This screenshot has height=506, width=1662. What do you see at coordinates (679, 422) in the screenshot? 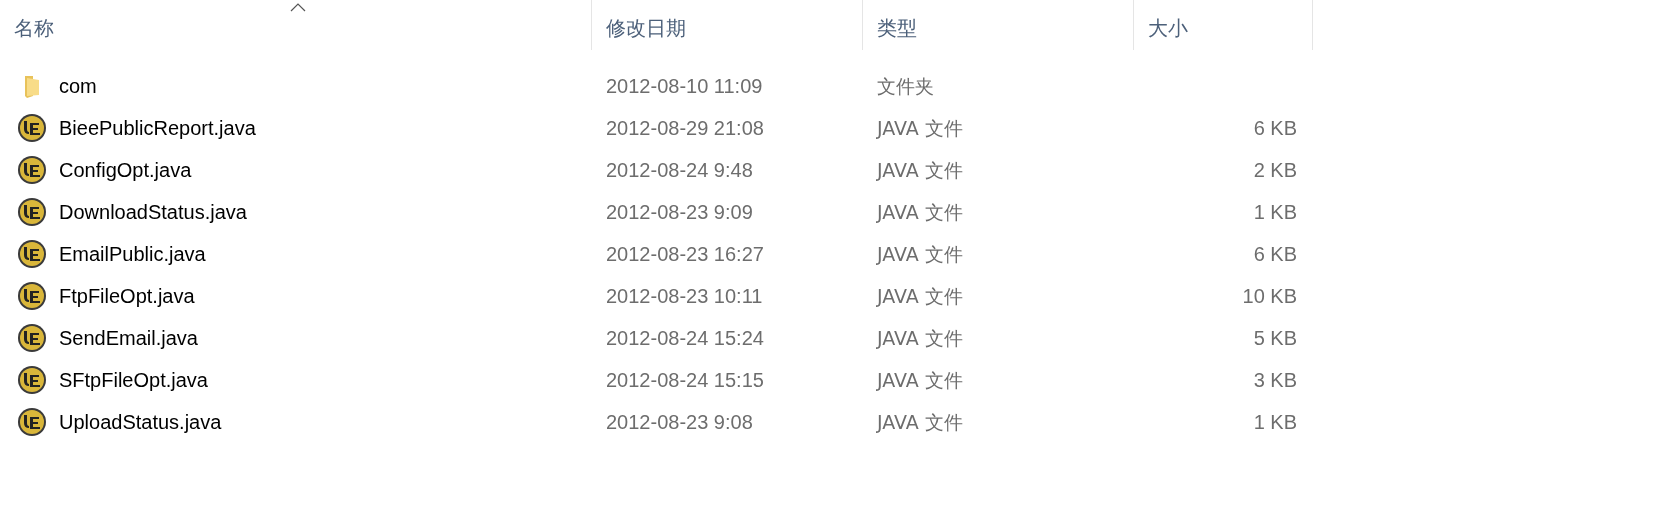
I see `modified-date: 2012-08-23 9:08` at bounding box center [679, 422].